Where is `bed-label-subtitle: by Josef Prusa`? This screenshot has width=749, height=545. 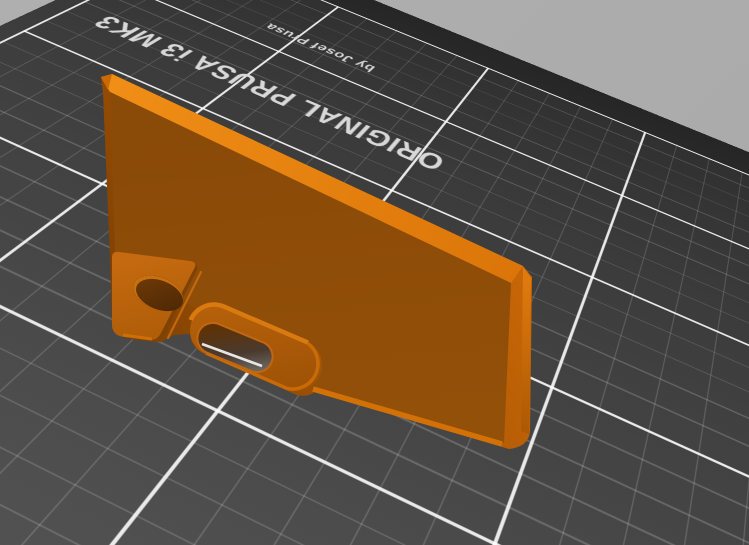 bed-label-subtitle: by Josef Prusa is located at coordinates (319, 48).